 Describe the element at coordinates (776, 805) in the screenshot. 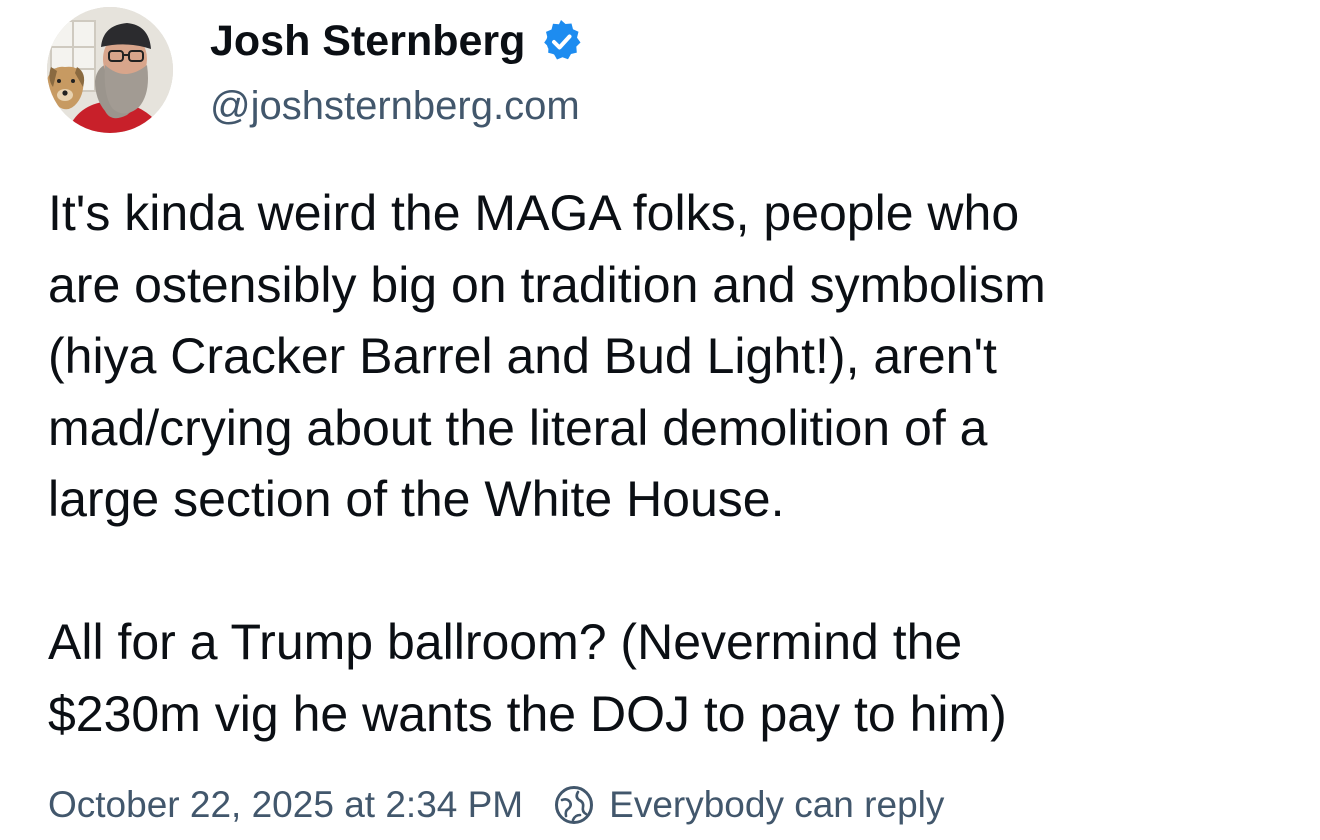

I see `reply-setting-label: Everybody can reply` at that location.